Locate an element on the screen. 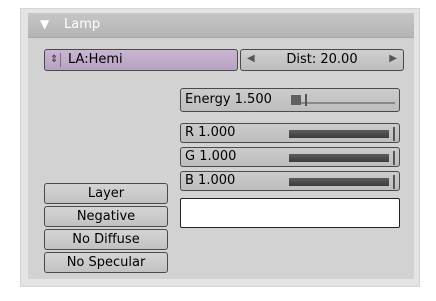 Image resolution: width=436 pixels, height=301 pixels. lamp-datablock-selector: ⇕ LA:Hemi is located at coordinates (141, 60).